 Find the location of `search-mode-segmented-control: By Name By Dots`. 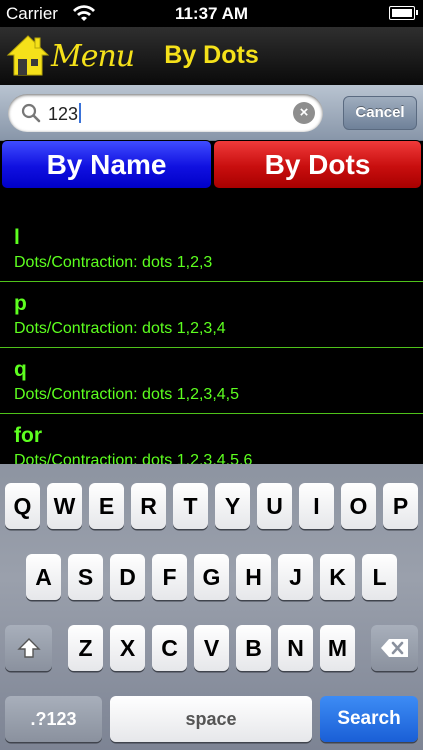

search-mode-segmented-control: By Name By Dots is located at coordinates (211, 164).